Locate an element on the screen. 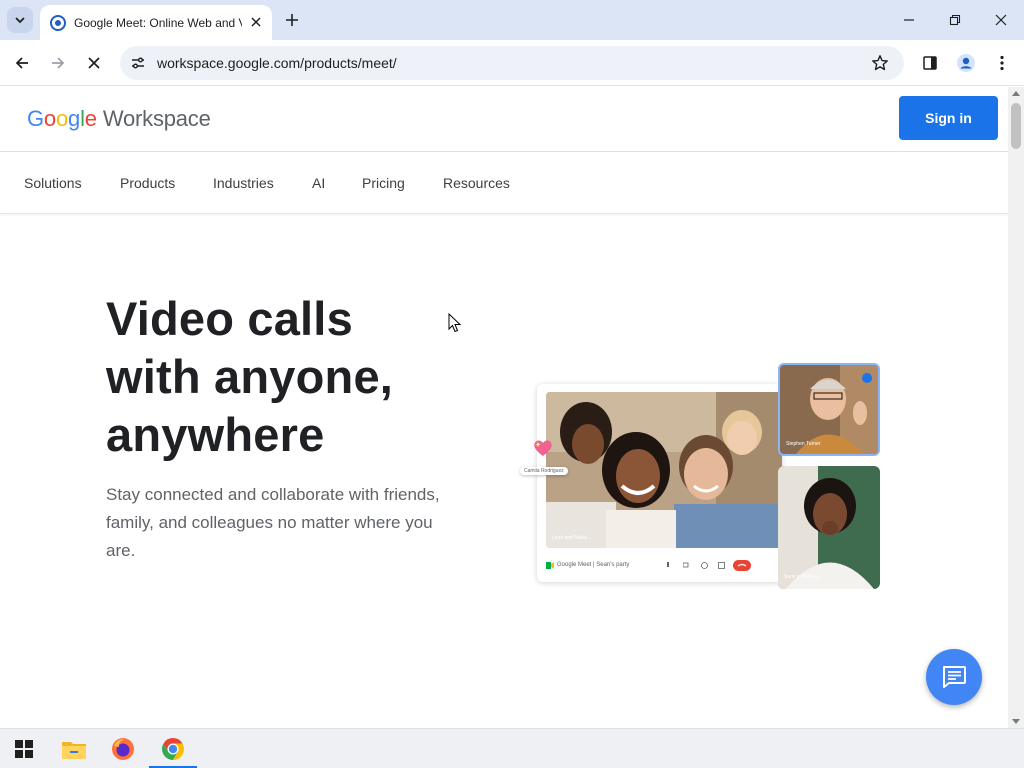  logo-product-name: Workspace is located at coordinates (156, 118).